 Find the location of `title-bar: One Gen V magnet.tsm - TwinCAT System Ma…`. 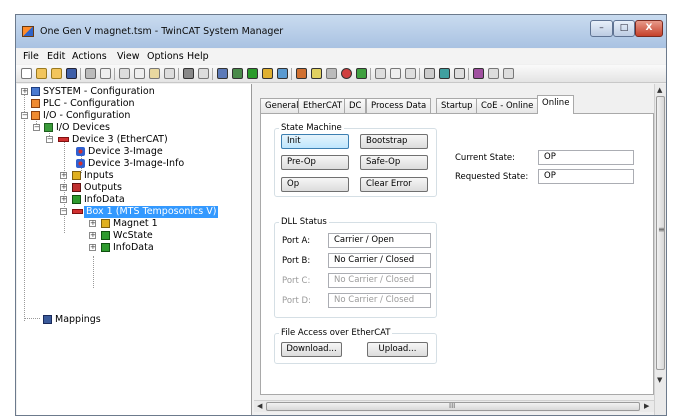

title-bar: One Gen V magnet.tsm - TwinCAT System Ma… is located at coordinates (341, 31).